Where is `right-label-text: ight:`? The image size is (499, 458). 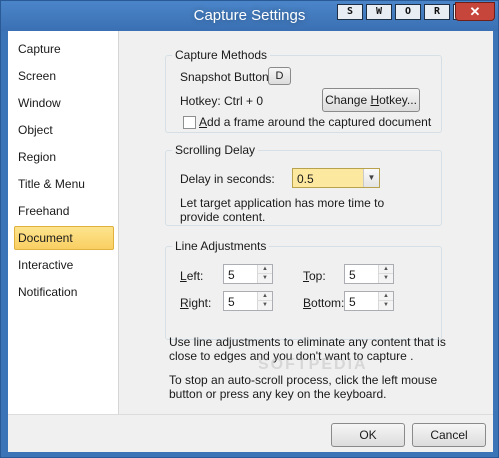
right-label-text: ight: is located at coordinates (200, 303).